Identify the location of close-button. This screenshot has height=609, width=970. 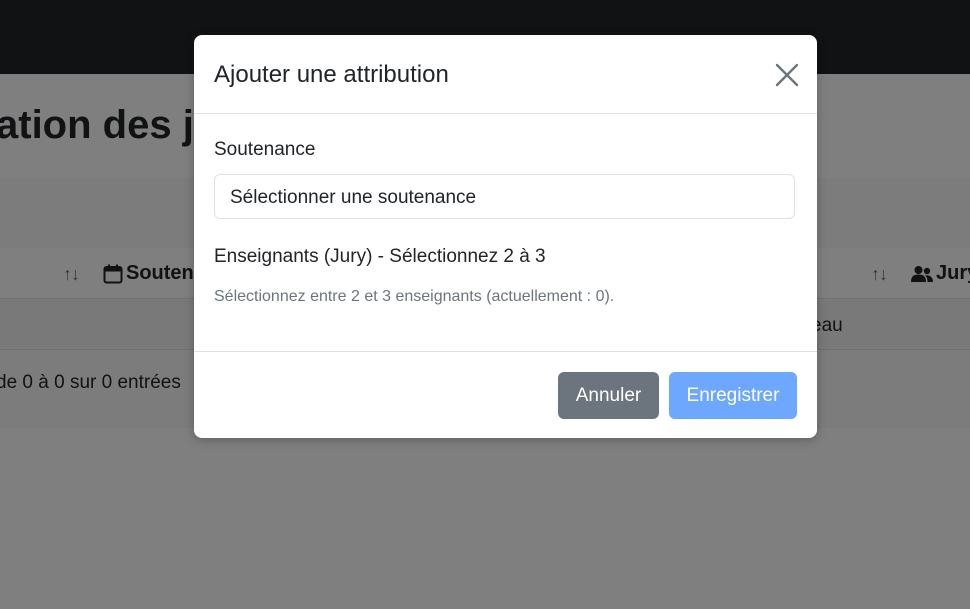
(787, 75).